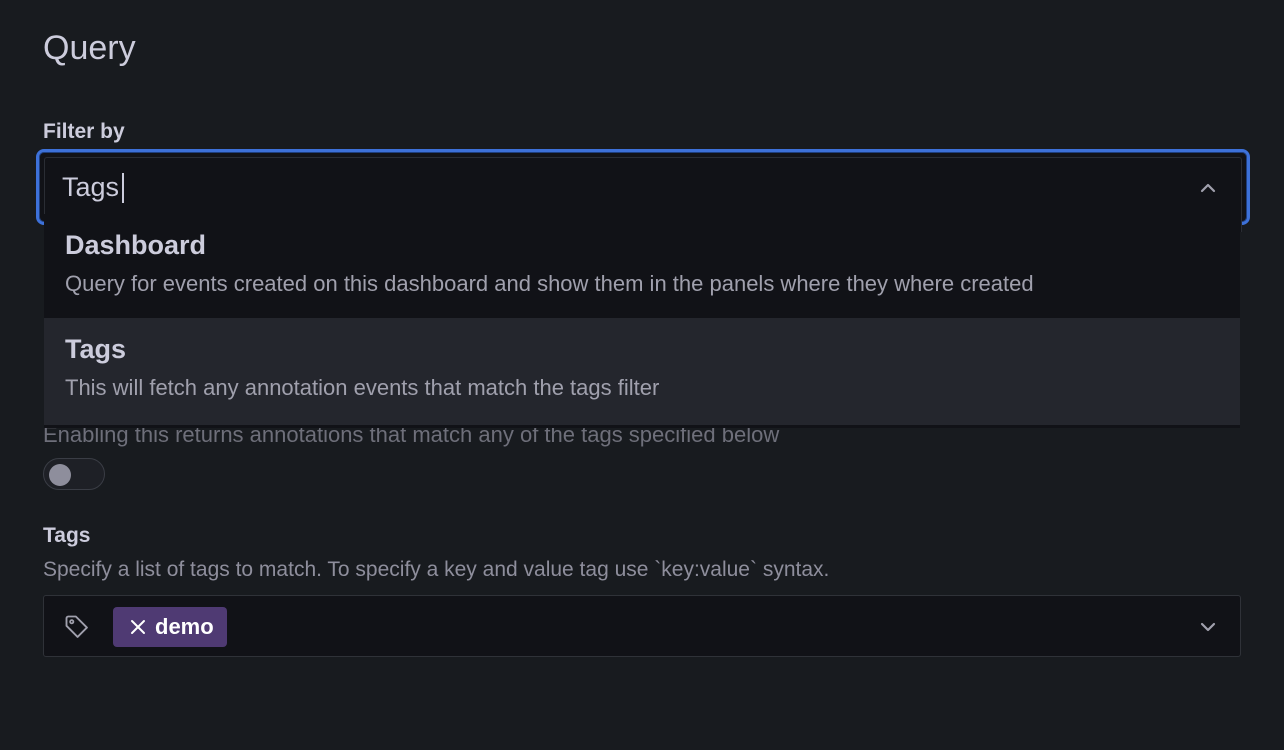 The image size is (1284, 750). Describe the element at coordinates (67, 535) in the screenshot. I see `tags-label: Tags` at that location.